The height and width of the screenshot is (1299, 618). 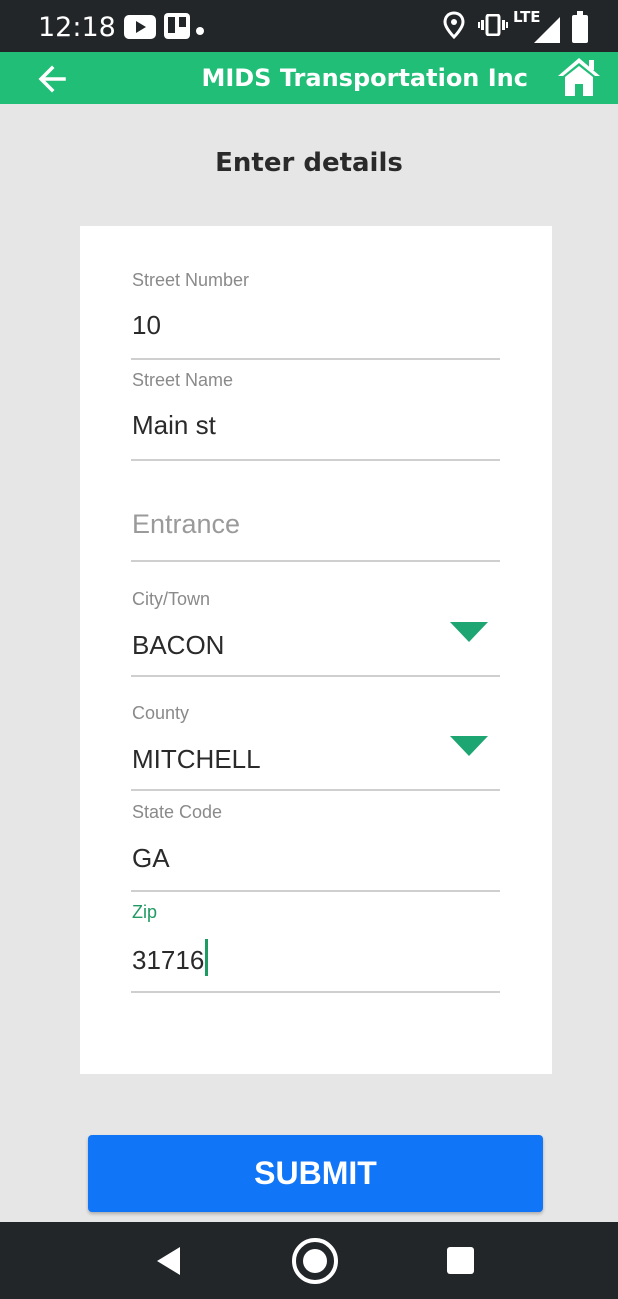 What do you see at coordinates (547, 32) in the screenshot?
I see `signal-icon` at bounding box center [547, 32].